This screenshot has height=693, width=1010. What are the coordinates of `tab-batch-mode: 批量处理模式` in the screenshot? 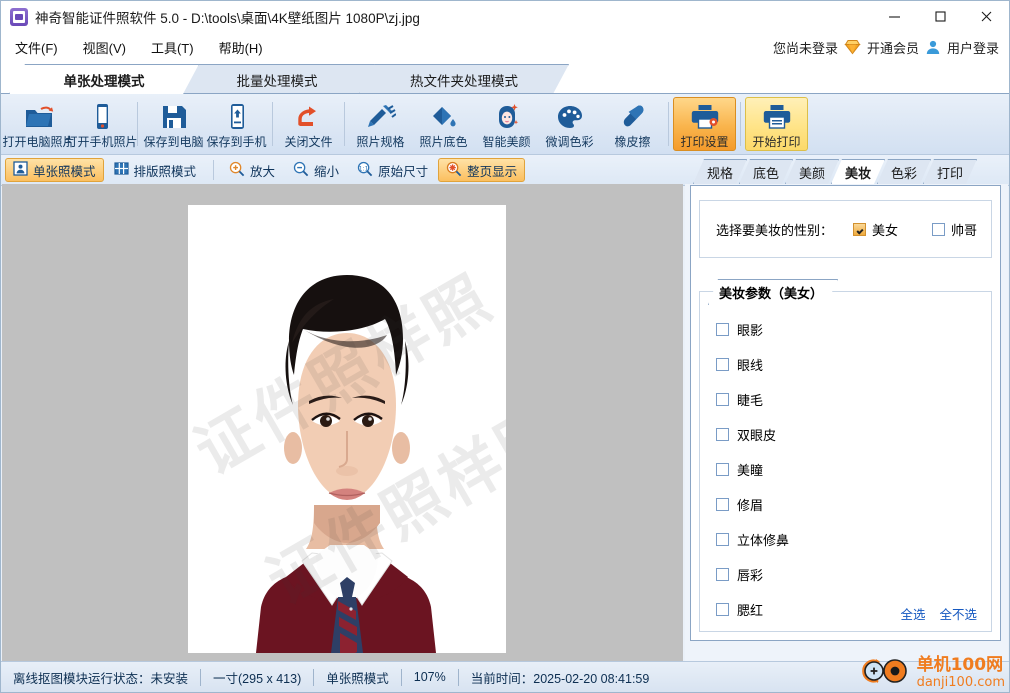 It's located at (277, 79).